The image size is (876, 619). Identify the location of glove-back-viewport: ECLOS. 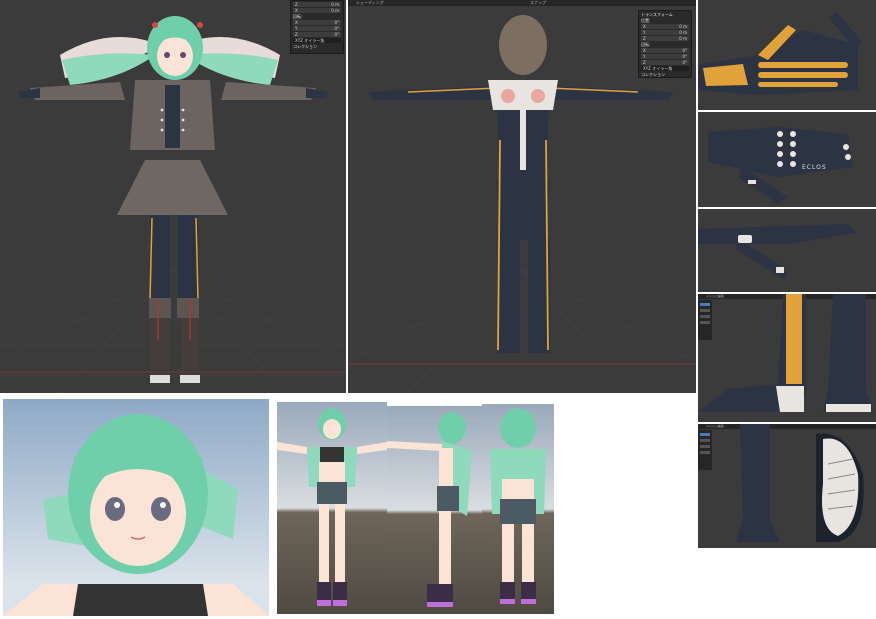
(787, 159).